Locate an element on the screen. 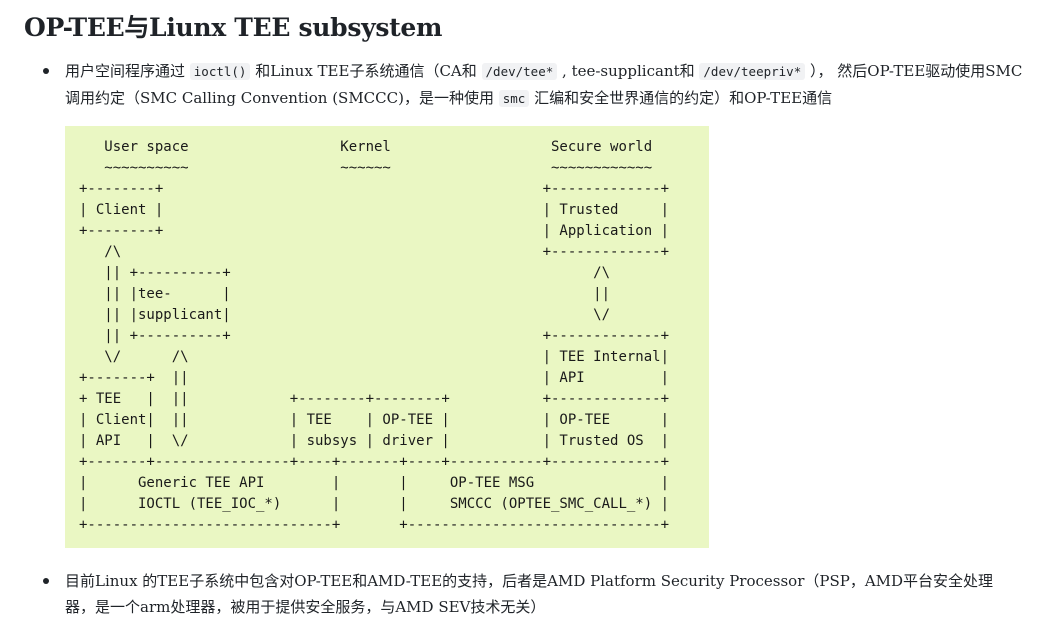  text-span: 用户空间程序通过 is located at coordinates (127, 71).